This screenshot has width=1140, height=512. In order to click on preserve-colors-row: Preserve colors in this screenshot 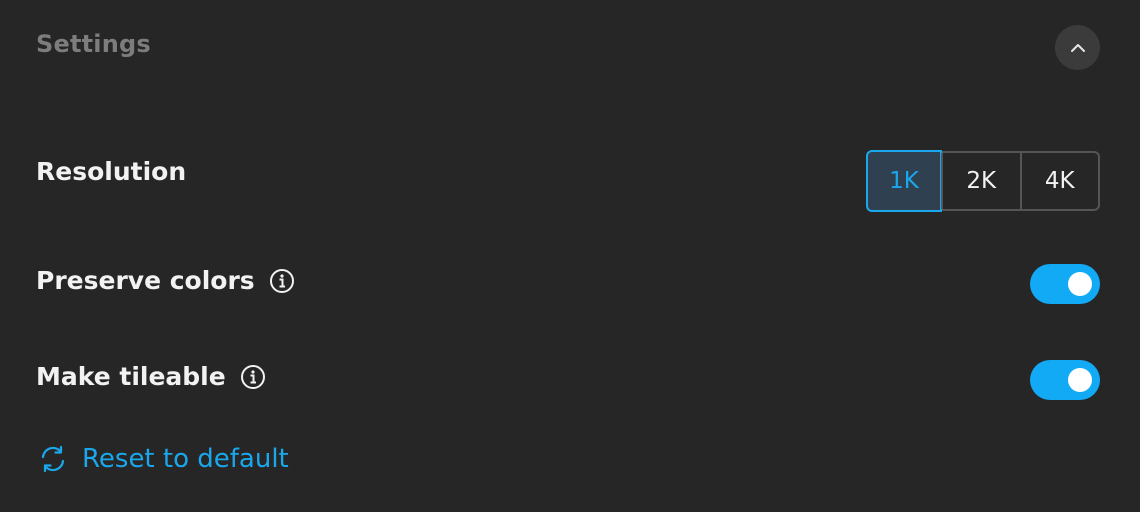, I will do `click(165, 280)`.